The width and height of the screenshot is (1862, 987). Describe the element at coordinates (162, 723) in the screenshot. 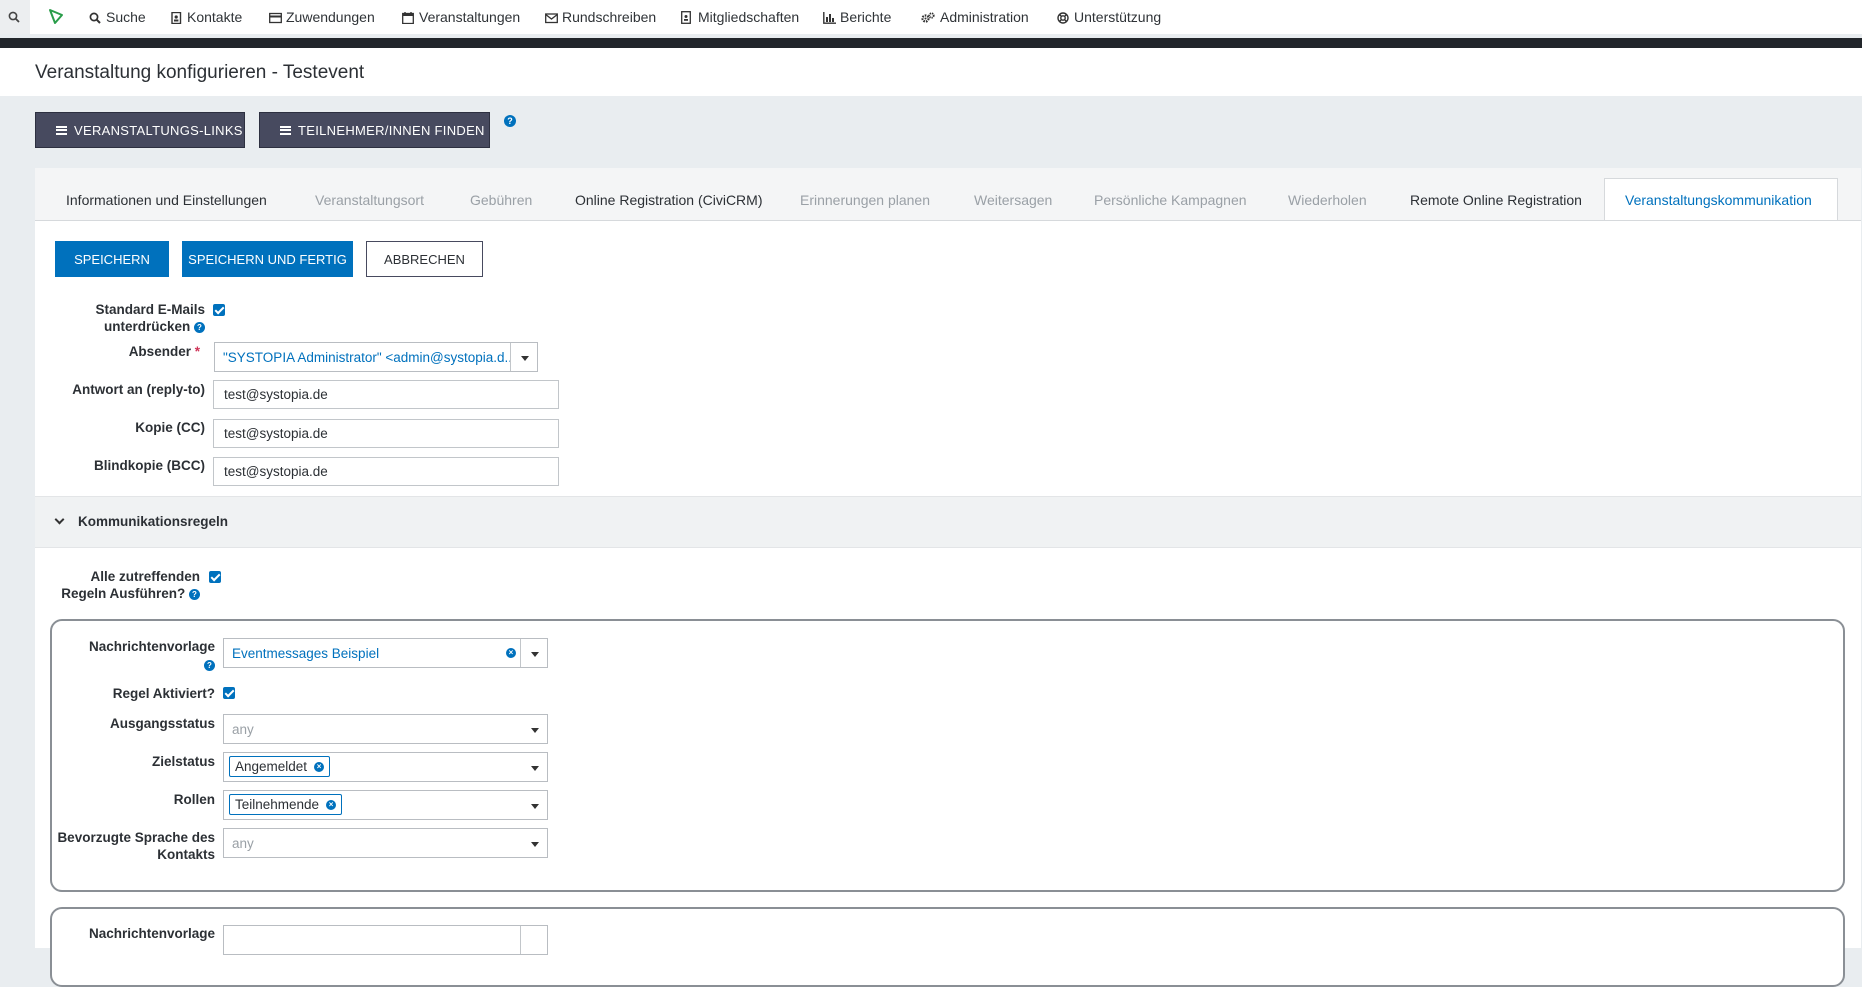

I see `from-status-label: Ausgangsstatus` at that location.